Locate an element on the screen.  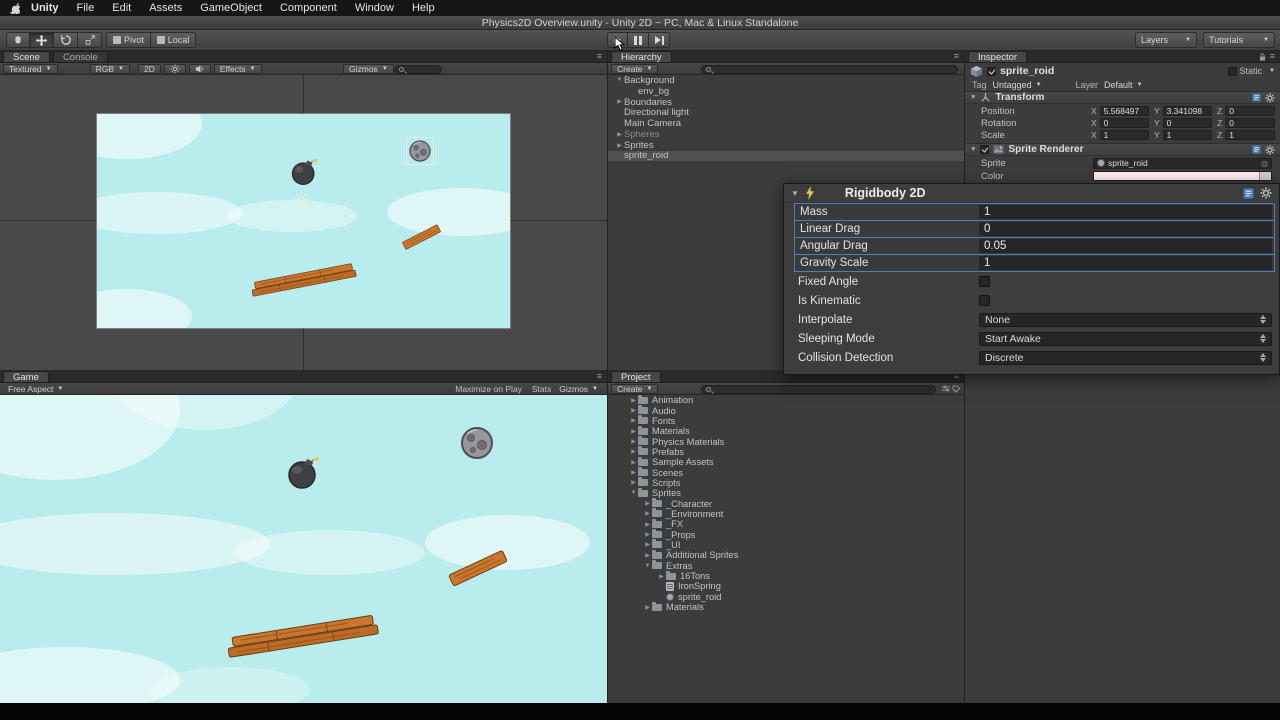
light-gizmo-icon is located at coordinates (301, 202).